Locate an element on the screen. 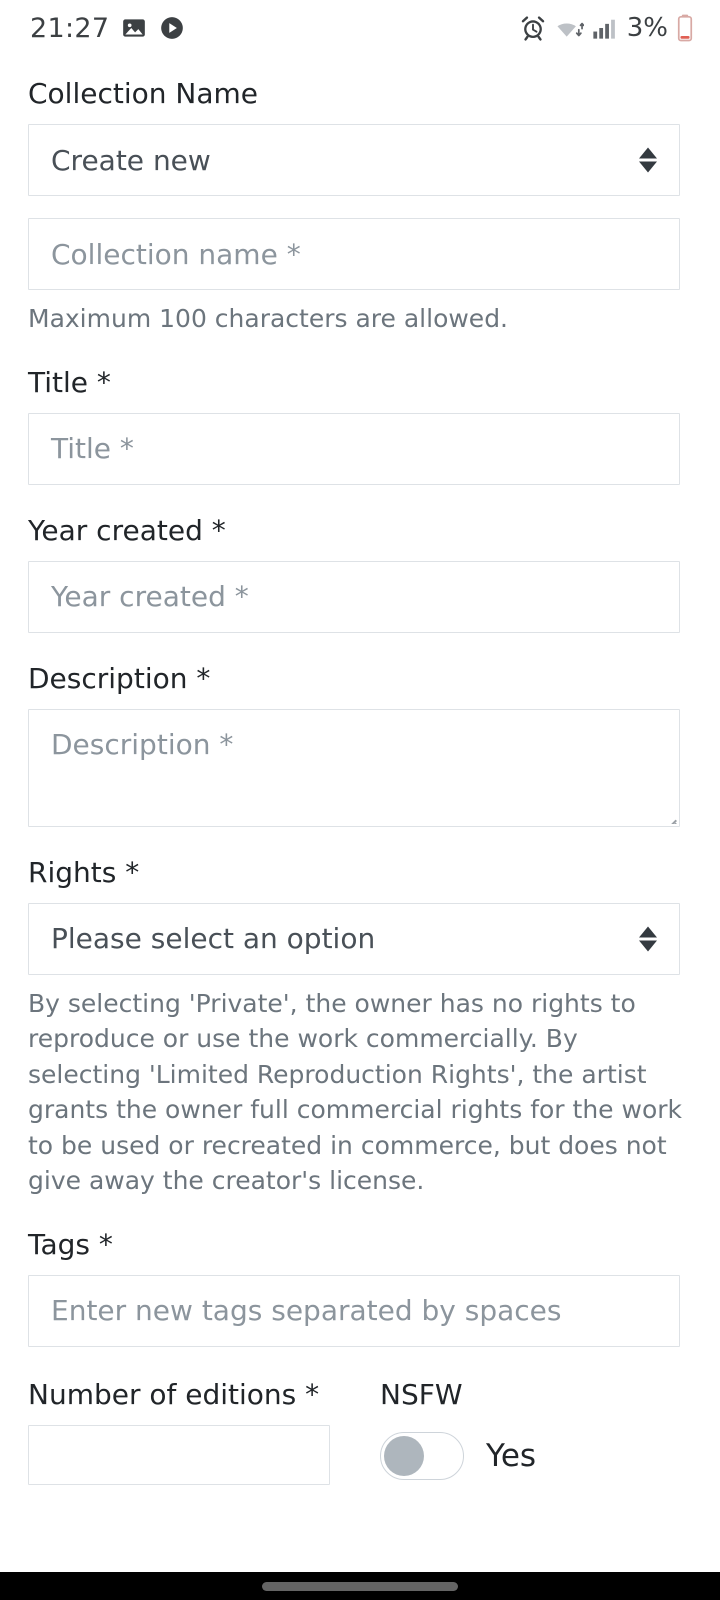 This screenshot has height=1600, width=720. nsfw-column: NSFW Yes is located at coordinates (530, 1431).